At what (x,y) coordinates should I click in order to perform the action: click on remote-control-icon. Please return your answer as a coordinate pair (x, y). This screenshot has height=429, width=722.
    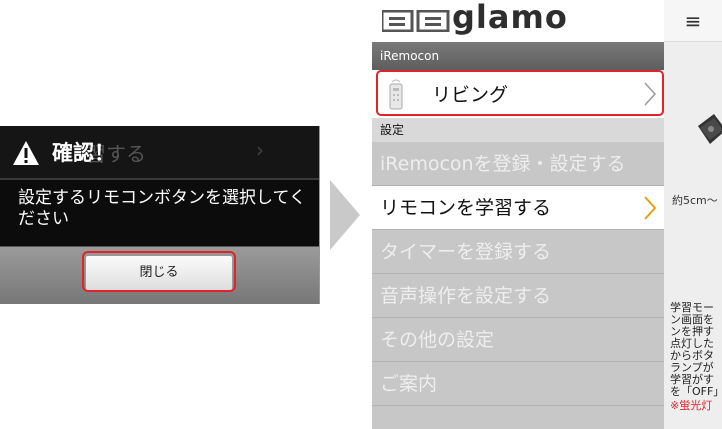
    Looking at the image, I should click on (396, 94).